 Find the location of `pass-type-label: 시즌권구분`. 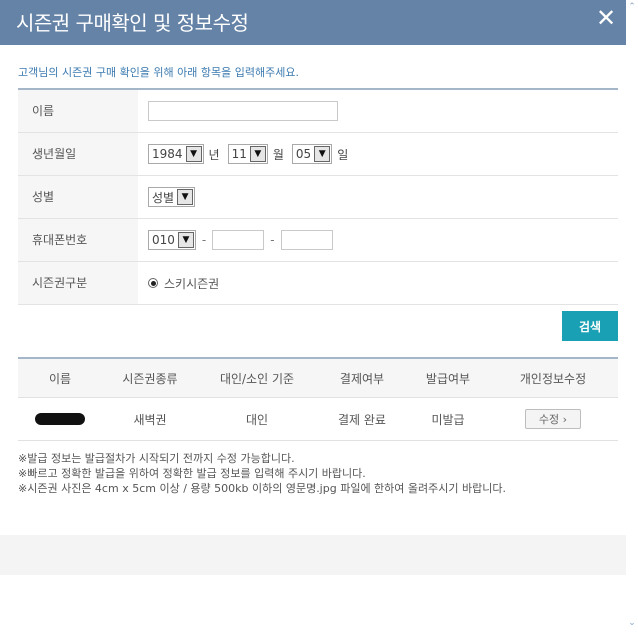

pass-type-label: 시즌권구분 is located at coordinates (78, 283).